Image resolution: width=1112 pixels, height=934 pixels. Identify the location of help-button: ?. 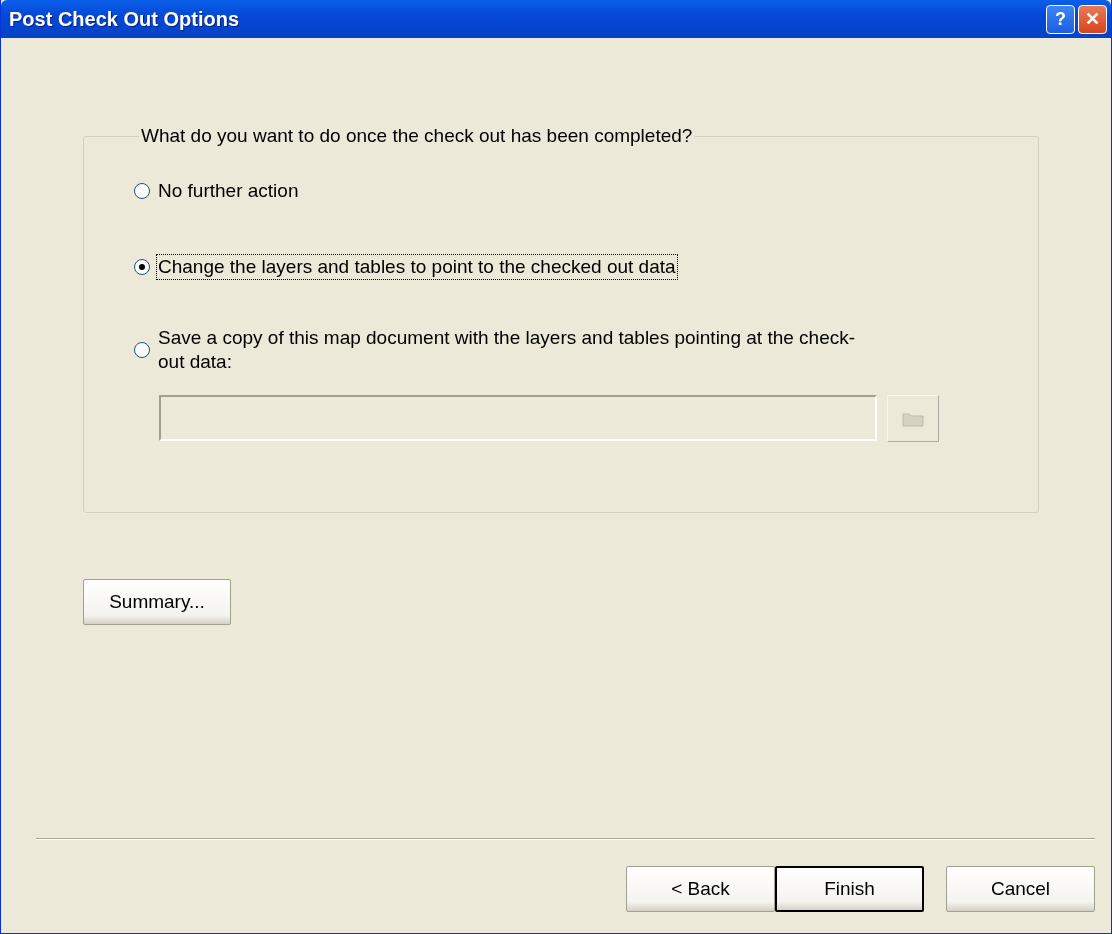
(1060, 19).